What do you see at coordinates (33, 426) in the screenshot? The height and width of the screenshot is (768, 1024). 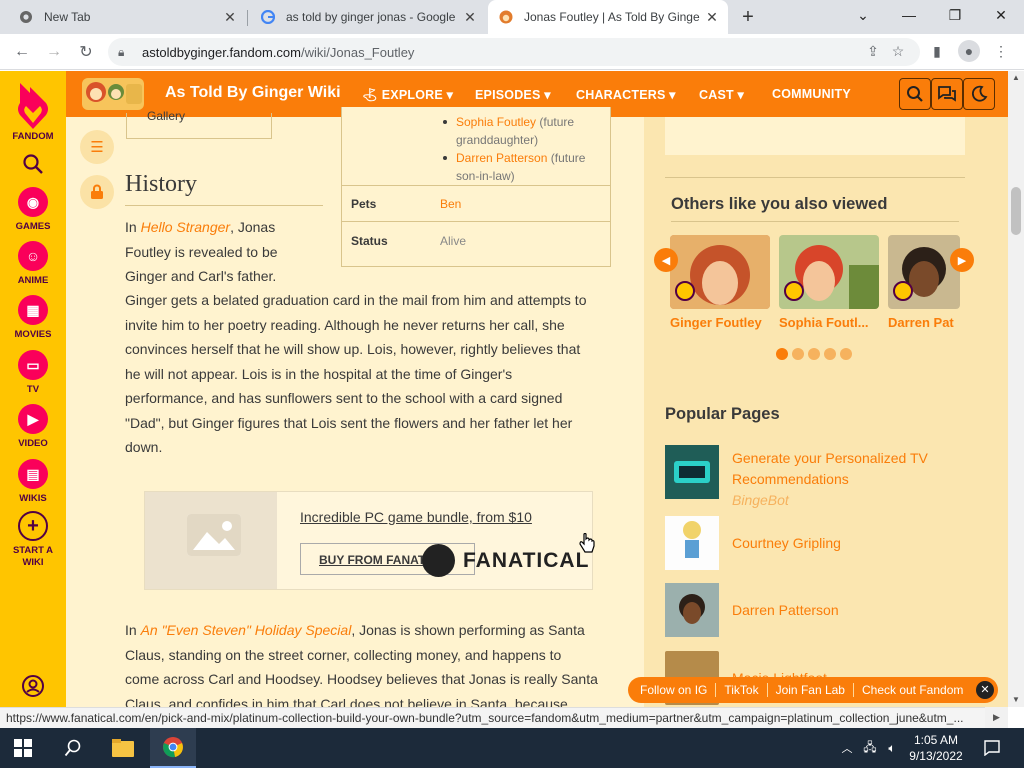 I see `sidebar-item-video: ▶ VIDEO` at bounding box center [33, 426].